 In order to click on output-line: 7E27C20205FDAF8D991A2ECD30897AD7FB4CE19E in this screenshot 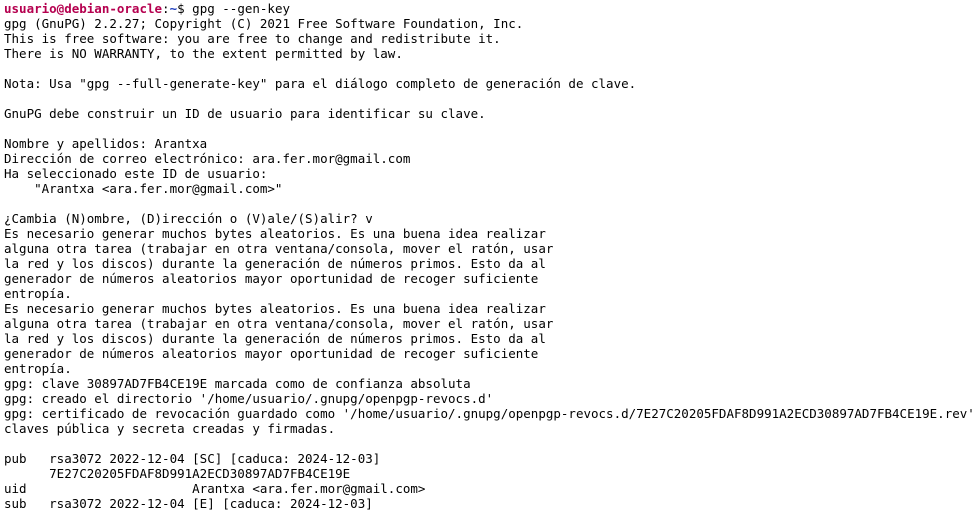, I will do `click(177, 473)`.